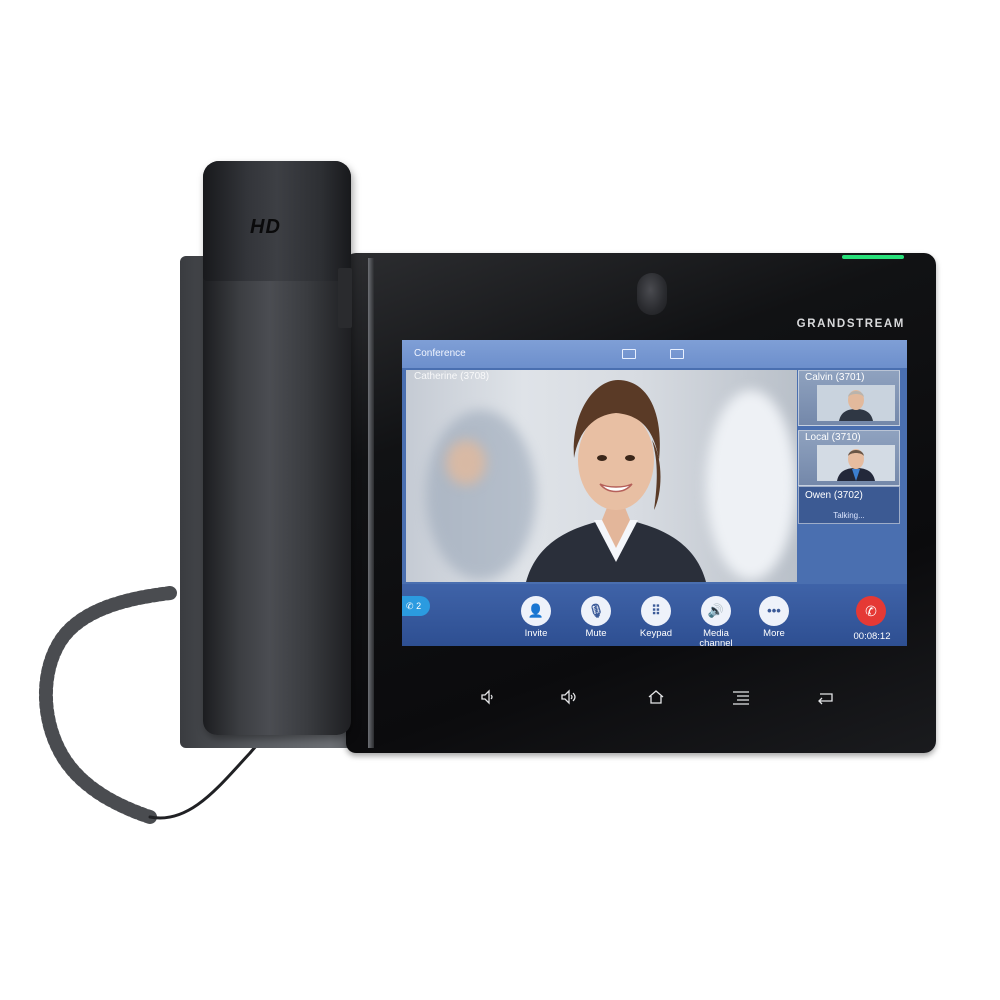 The image size is (1000, 1000). Describe the element at coordinates (833, 437) in the screenshot. I see `participant-name: Local (3710)` at that location.